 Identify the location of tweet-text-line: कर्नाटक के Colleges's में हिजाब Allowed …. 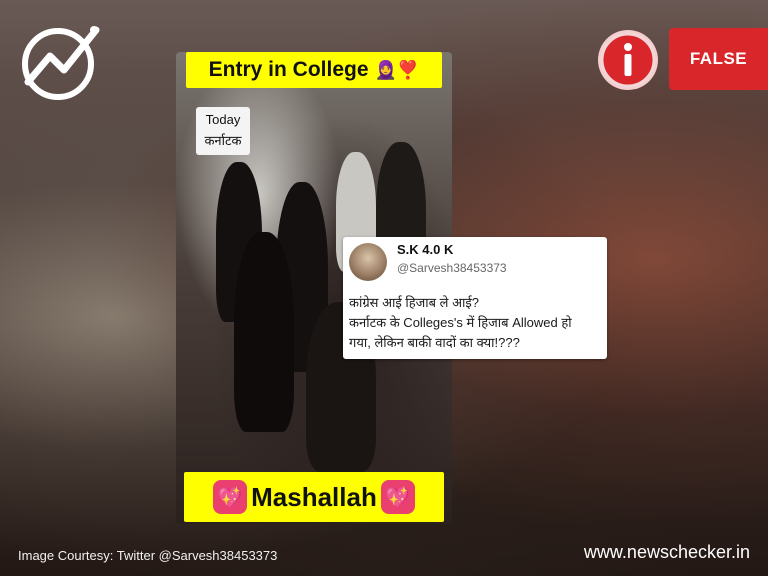
(460, 322).